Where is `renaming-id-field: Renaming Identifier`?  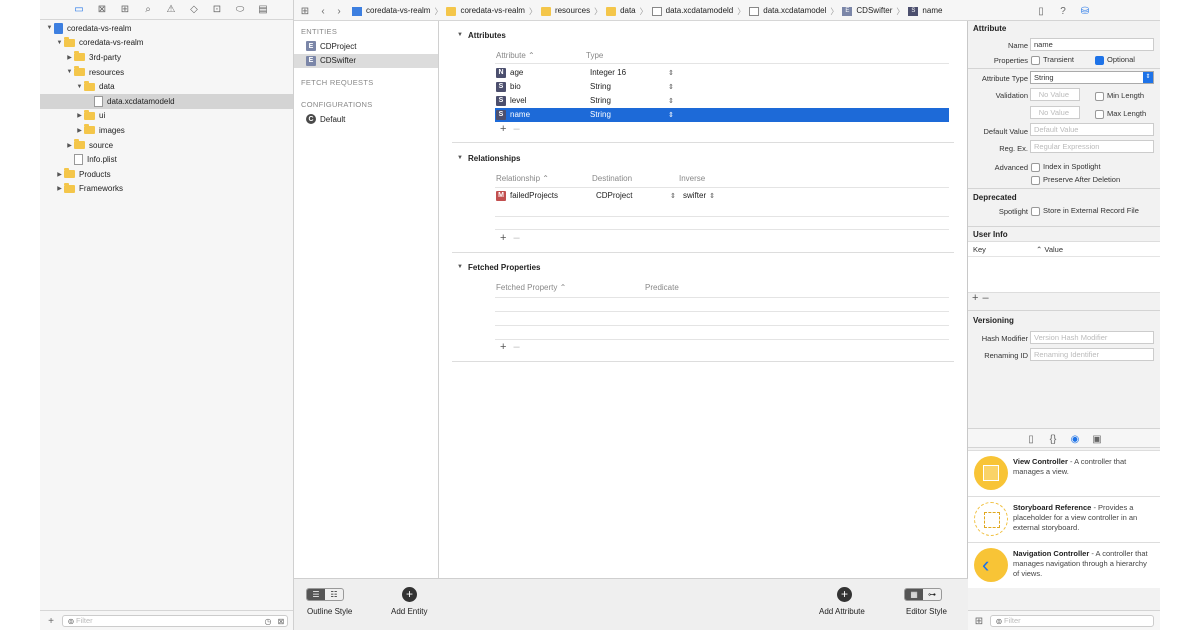 renaming-id-field: Renaming Identifier is located at coordinates (1092, 354).